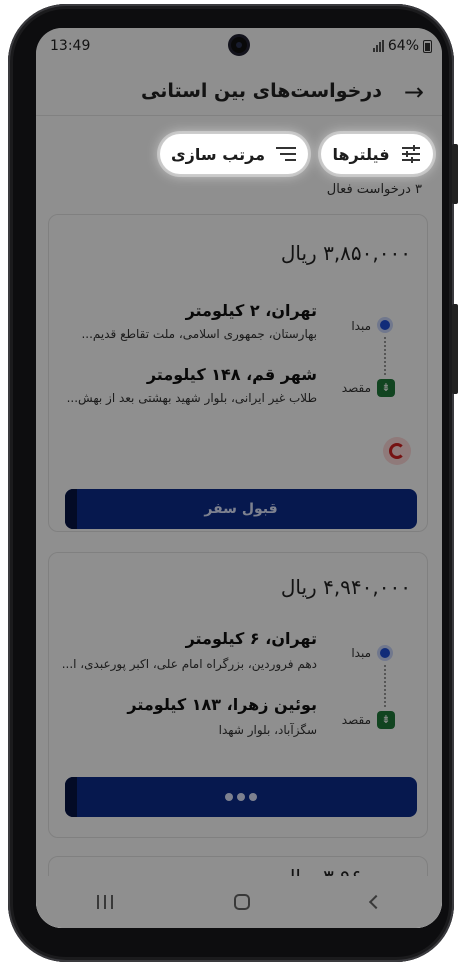  Describe the element at coordinates (378, 46) in the screenshot. I see `signal-icon` at that location.